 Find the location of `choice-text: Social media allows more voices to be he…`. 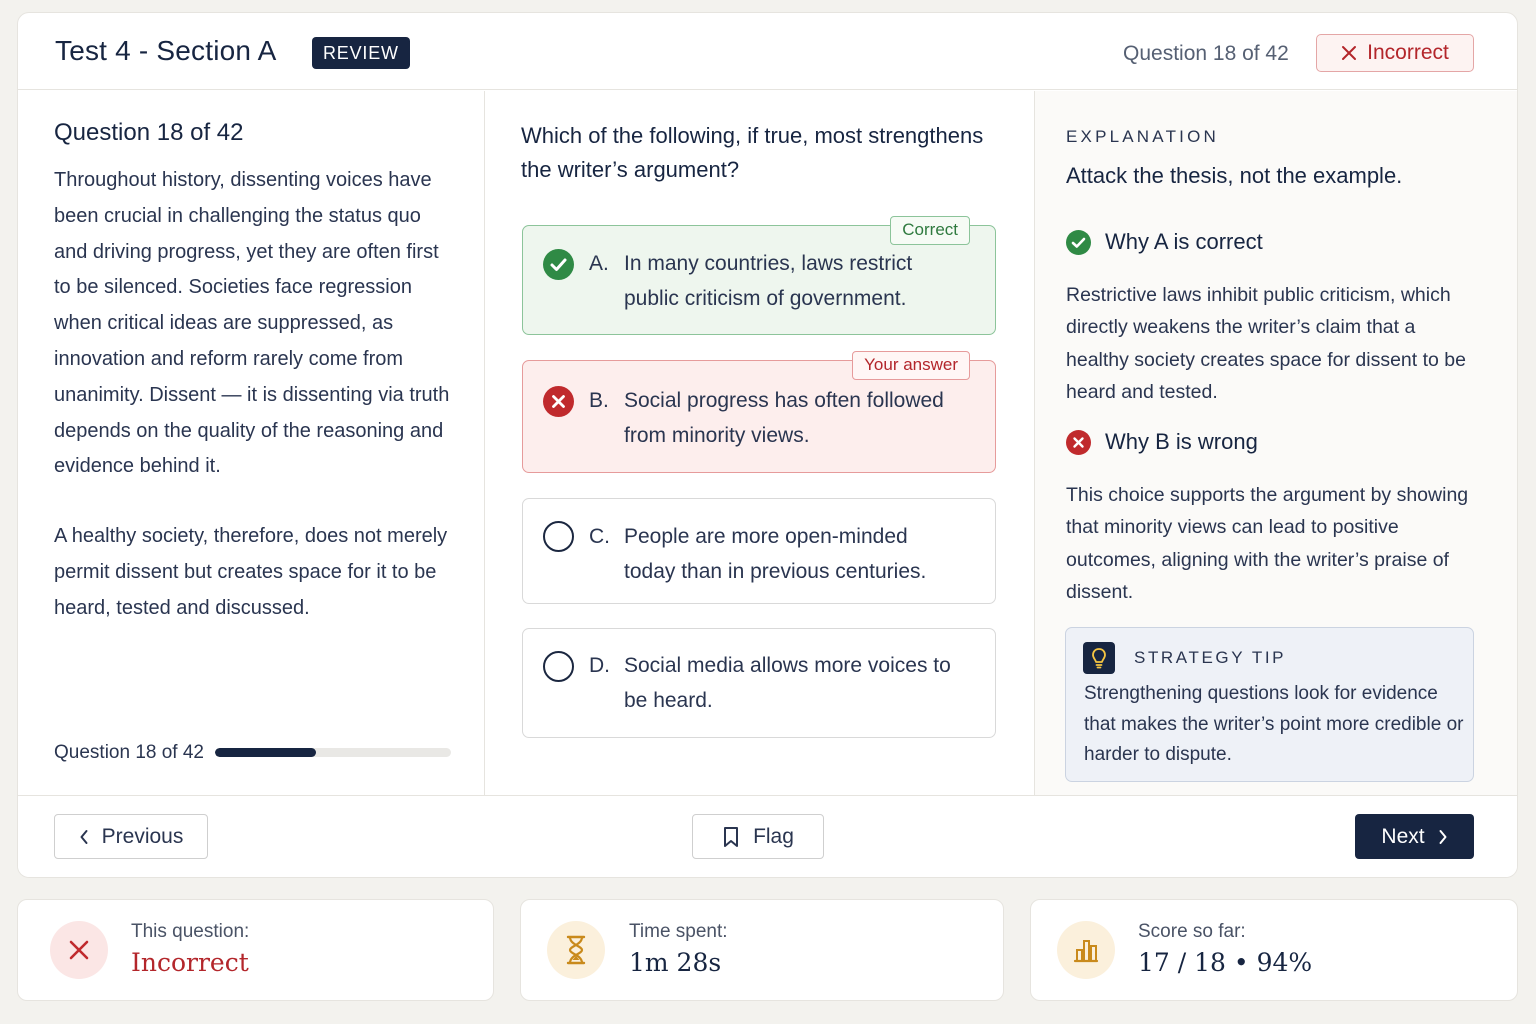

choice-text: Social media allows more voices to be he… is located at coordinates (787, 683).